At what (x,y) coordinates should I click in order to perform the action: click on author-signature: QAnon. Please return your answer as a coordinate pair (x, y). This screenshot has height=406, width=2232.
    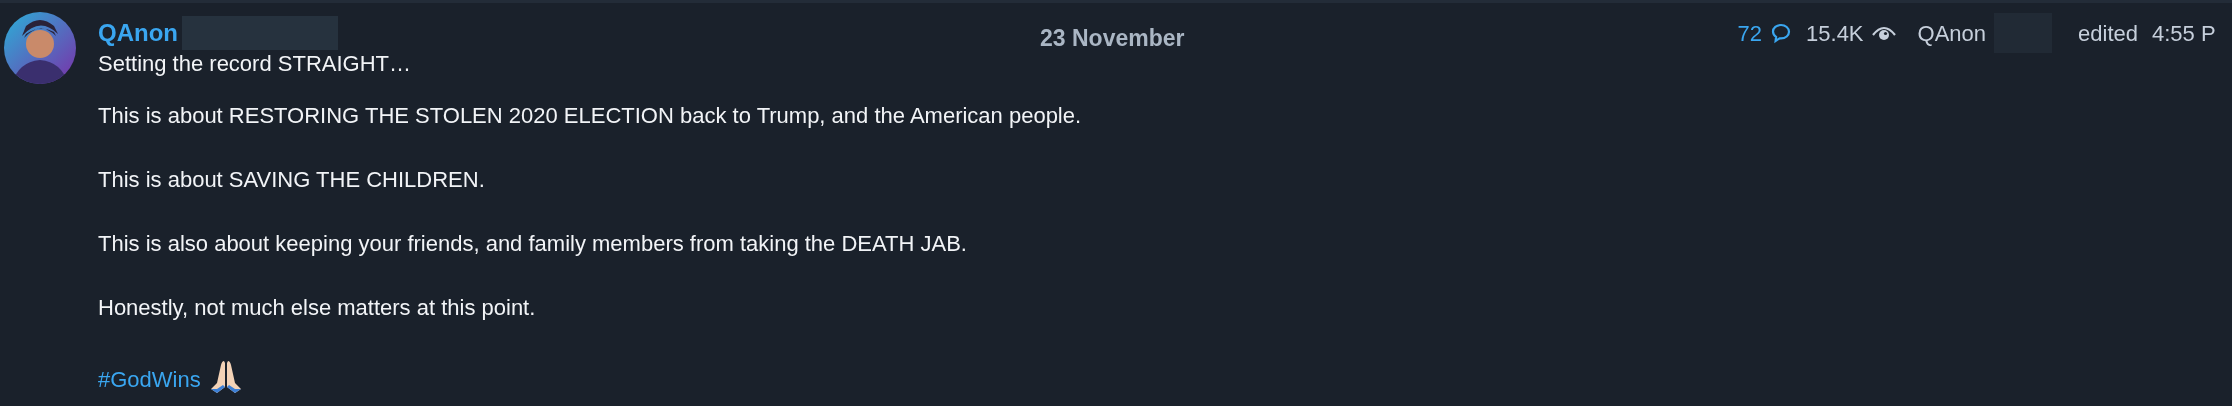
    Looking at the image, I should click on (1952, 33).